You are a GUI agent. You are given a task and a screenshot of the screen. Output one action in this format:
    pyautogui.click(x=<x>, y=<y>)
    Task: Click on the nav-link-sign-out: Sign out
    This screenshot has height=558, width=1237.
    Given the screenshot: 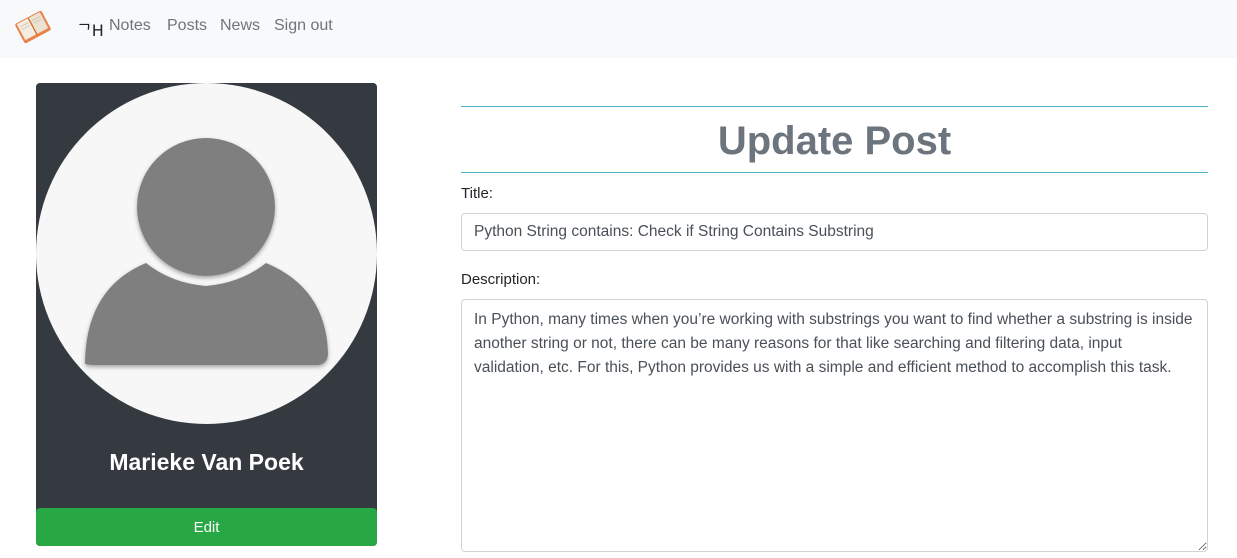 What is the action you would take?
    pyautogui.click(x=303, y=26)
    